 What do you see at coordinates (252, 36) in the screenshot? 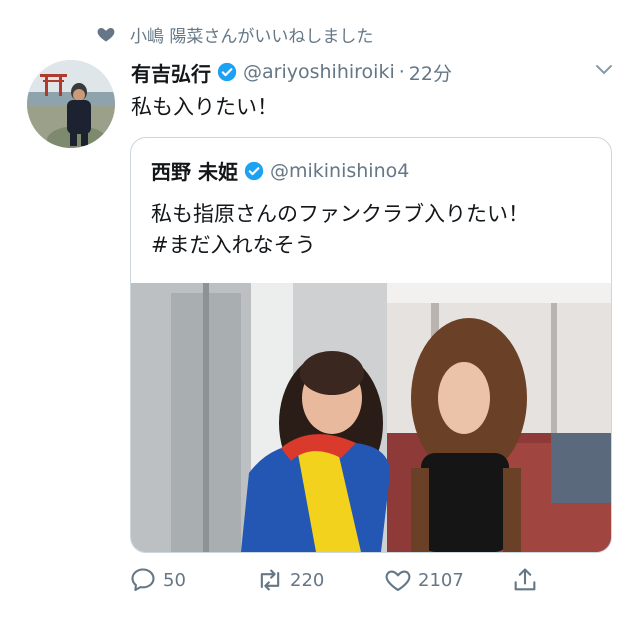
I see `liked-by-text: 小嶋 陽菜さんがいいねしました` at bounding box center [252, 36].